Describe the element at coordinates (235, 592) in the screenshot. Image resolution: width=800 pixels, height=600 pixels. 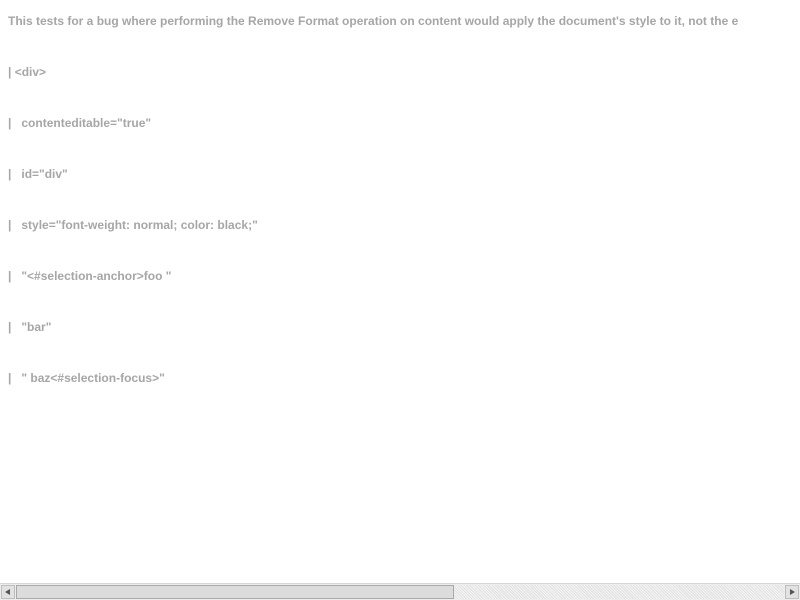
I see `scrollbar-thumb` at that location.